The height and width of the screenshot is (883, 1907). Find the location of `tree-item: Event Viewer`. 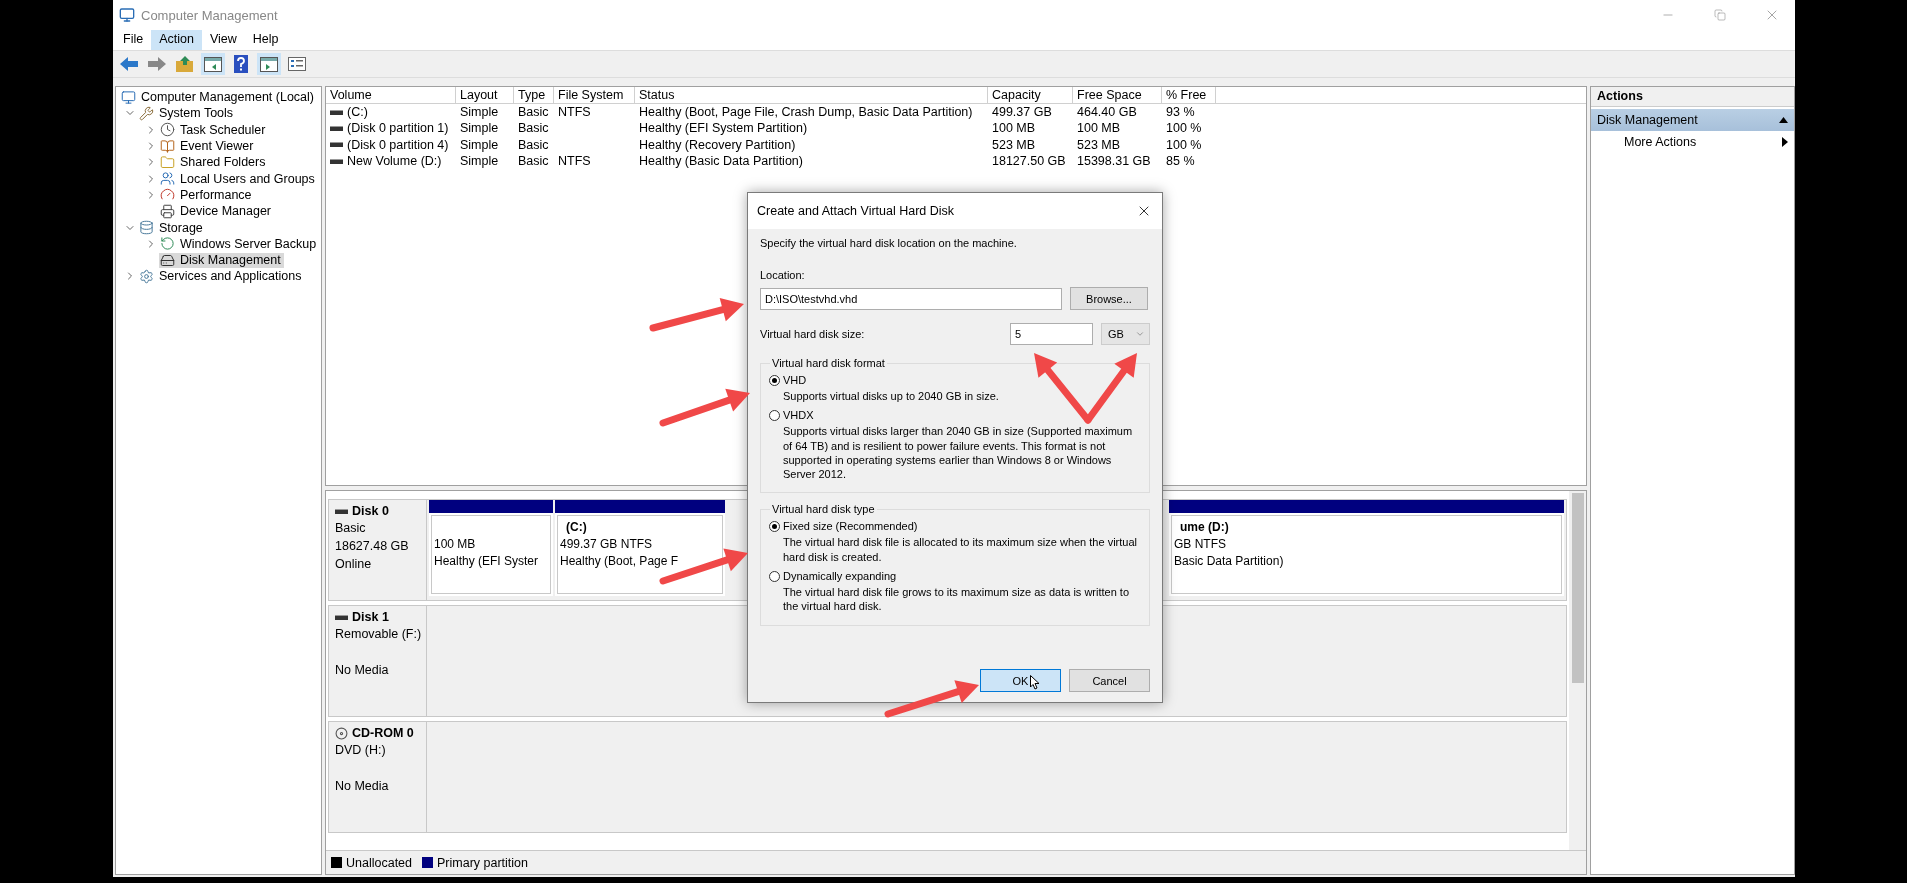

tree-item: Event Viewer is located at coordinates (208, 146).